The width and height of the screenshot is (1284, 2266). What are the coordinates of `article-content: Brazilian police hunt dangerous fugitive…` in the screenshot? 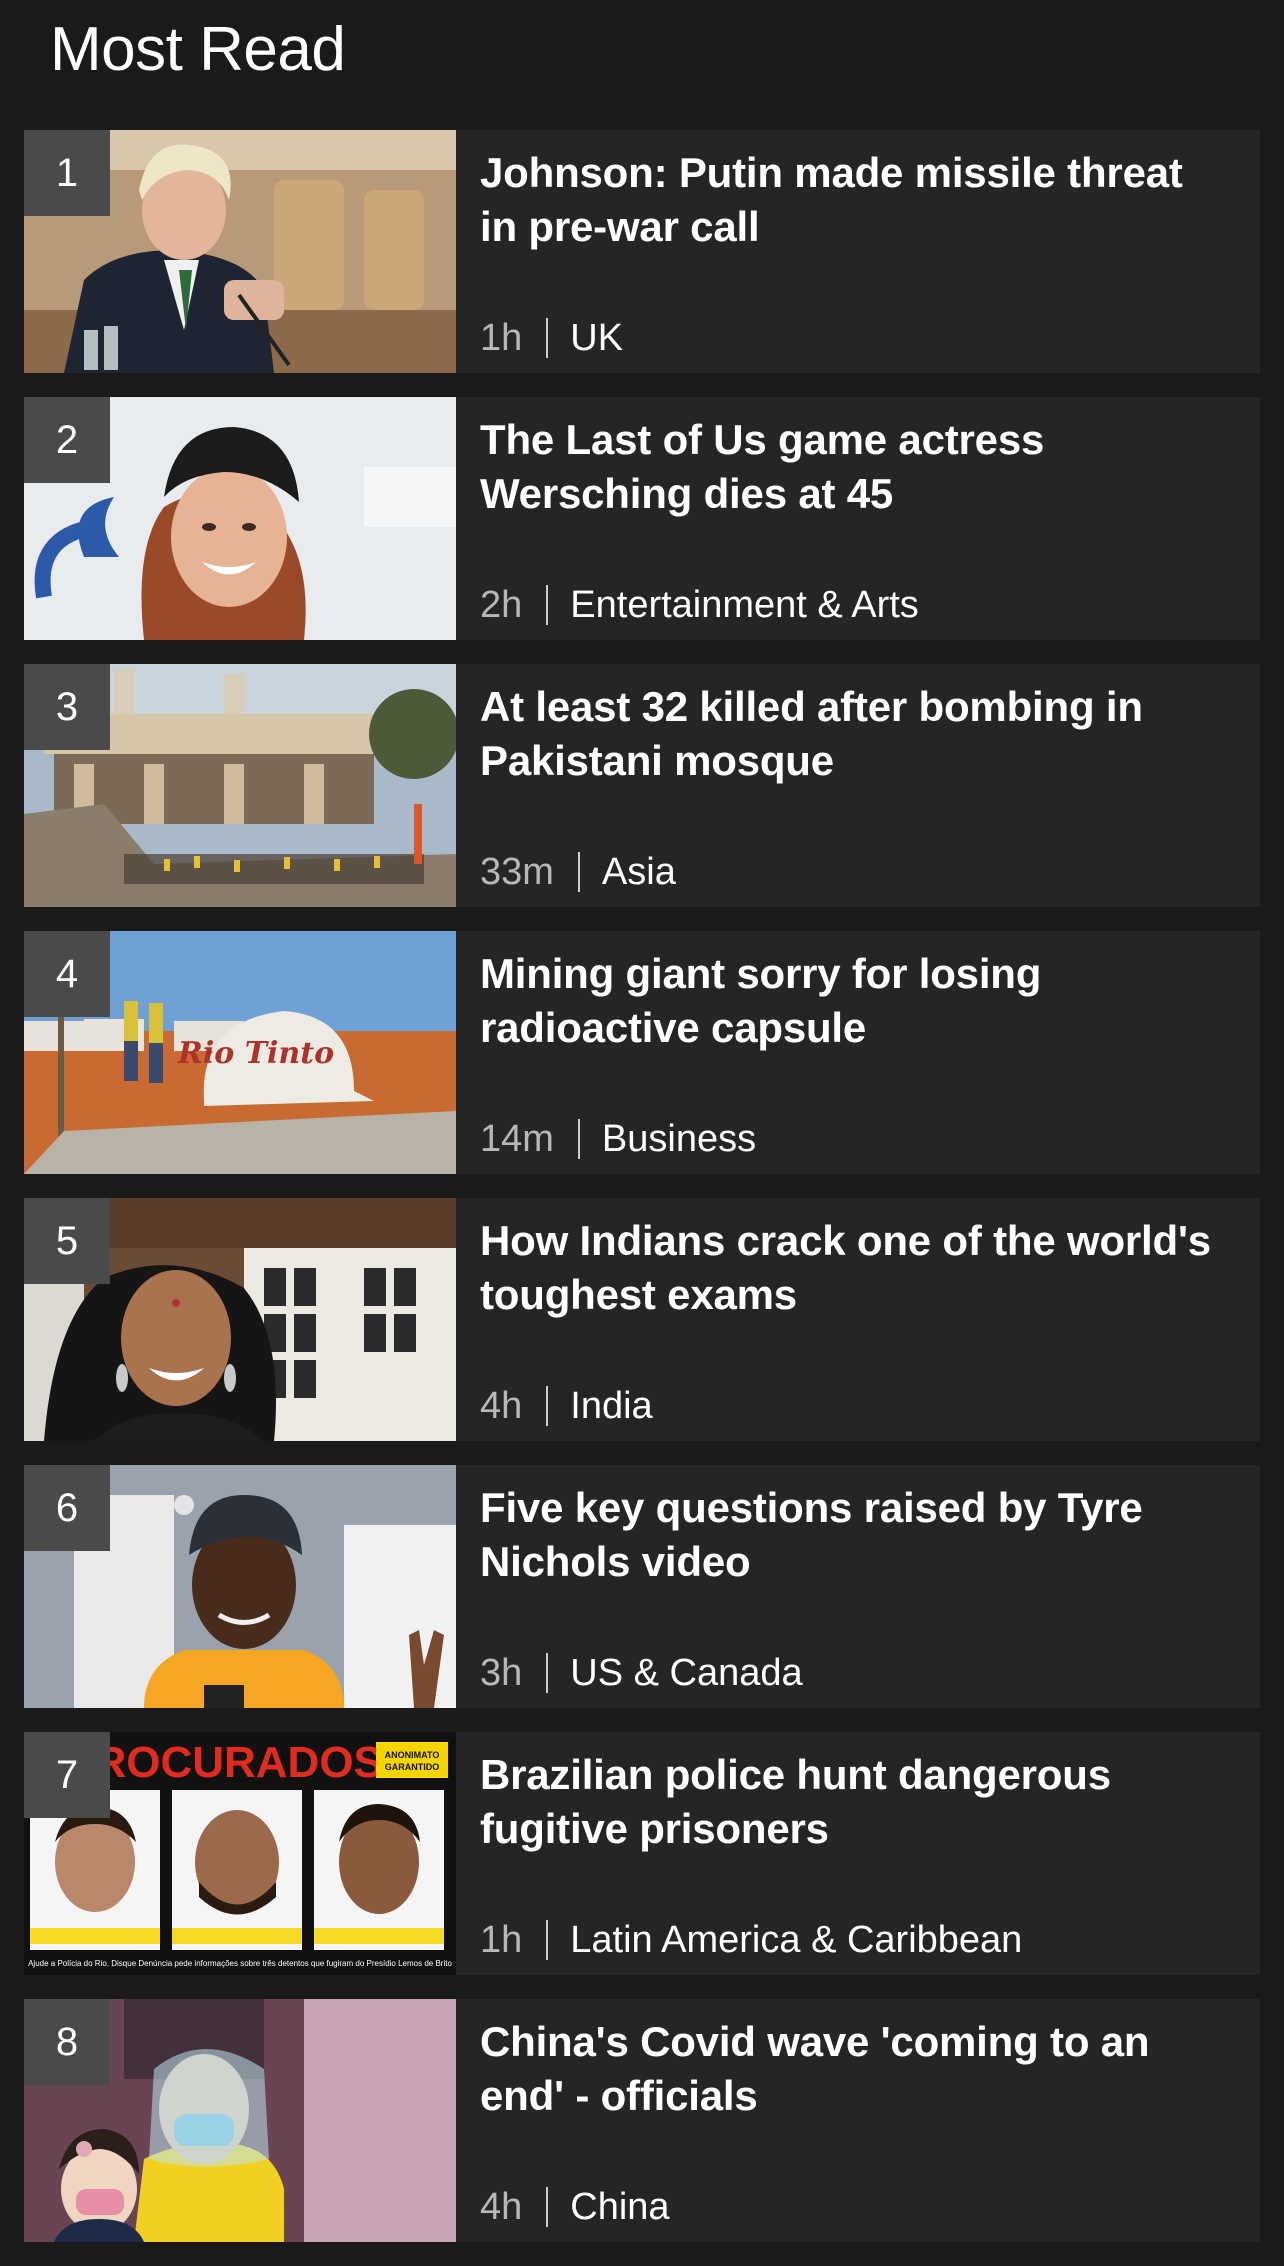 It's located at (858, 1853).